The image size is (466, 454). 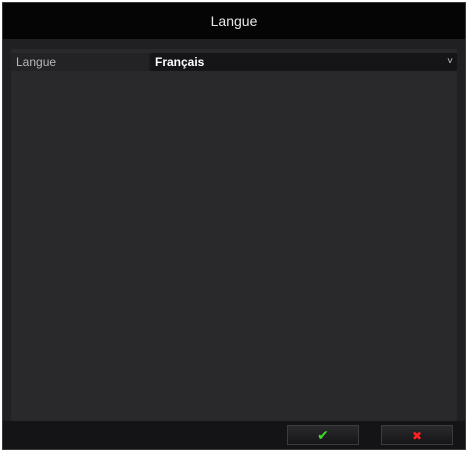 What do you see at coordinates (180, 62) in the screenshot?
I see `language-value: Français` at bounding box center [180, 62].